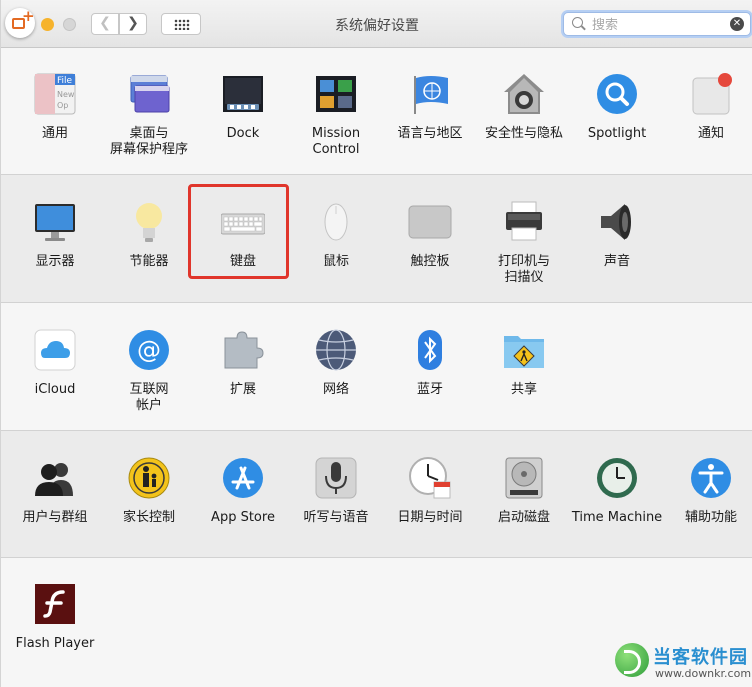 This screenshot has height=687, width=752. What do you see at coordinates (54, 133) in the screenshot?
I see `pane-label: 通用` at bounding box center [54, 133].